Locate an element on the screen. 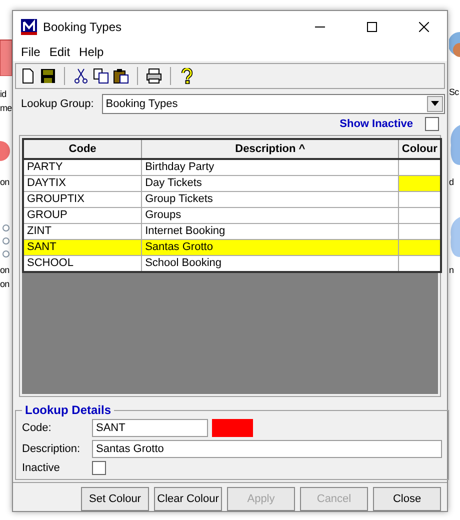 Image resolution: width=460 pixels, height=520 pixels. network-icon is located at coordinates (5, 241).